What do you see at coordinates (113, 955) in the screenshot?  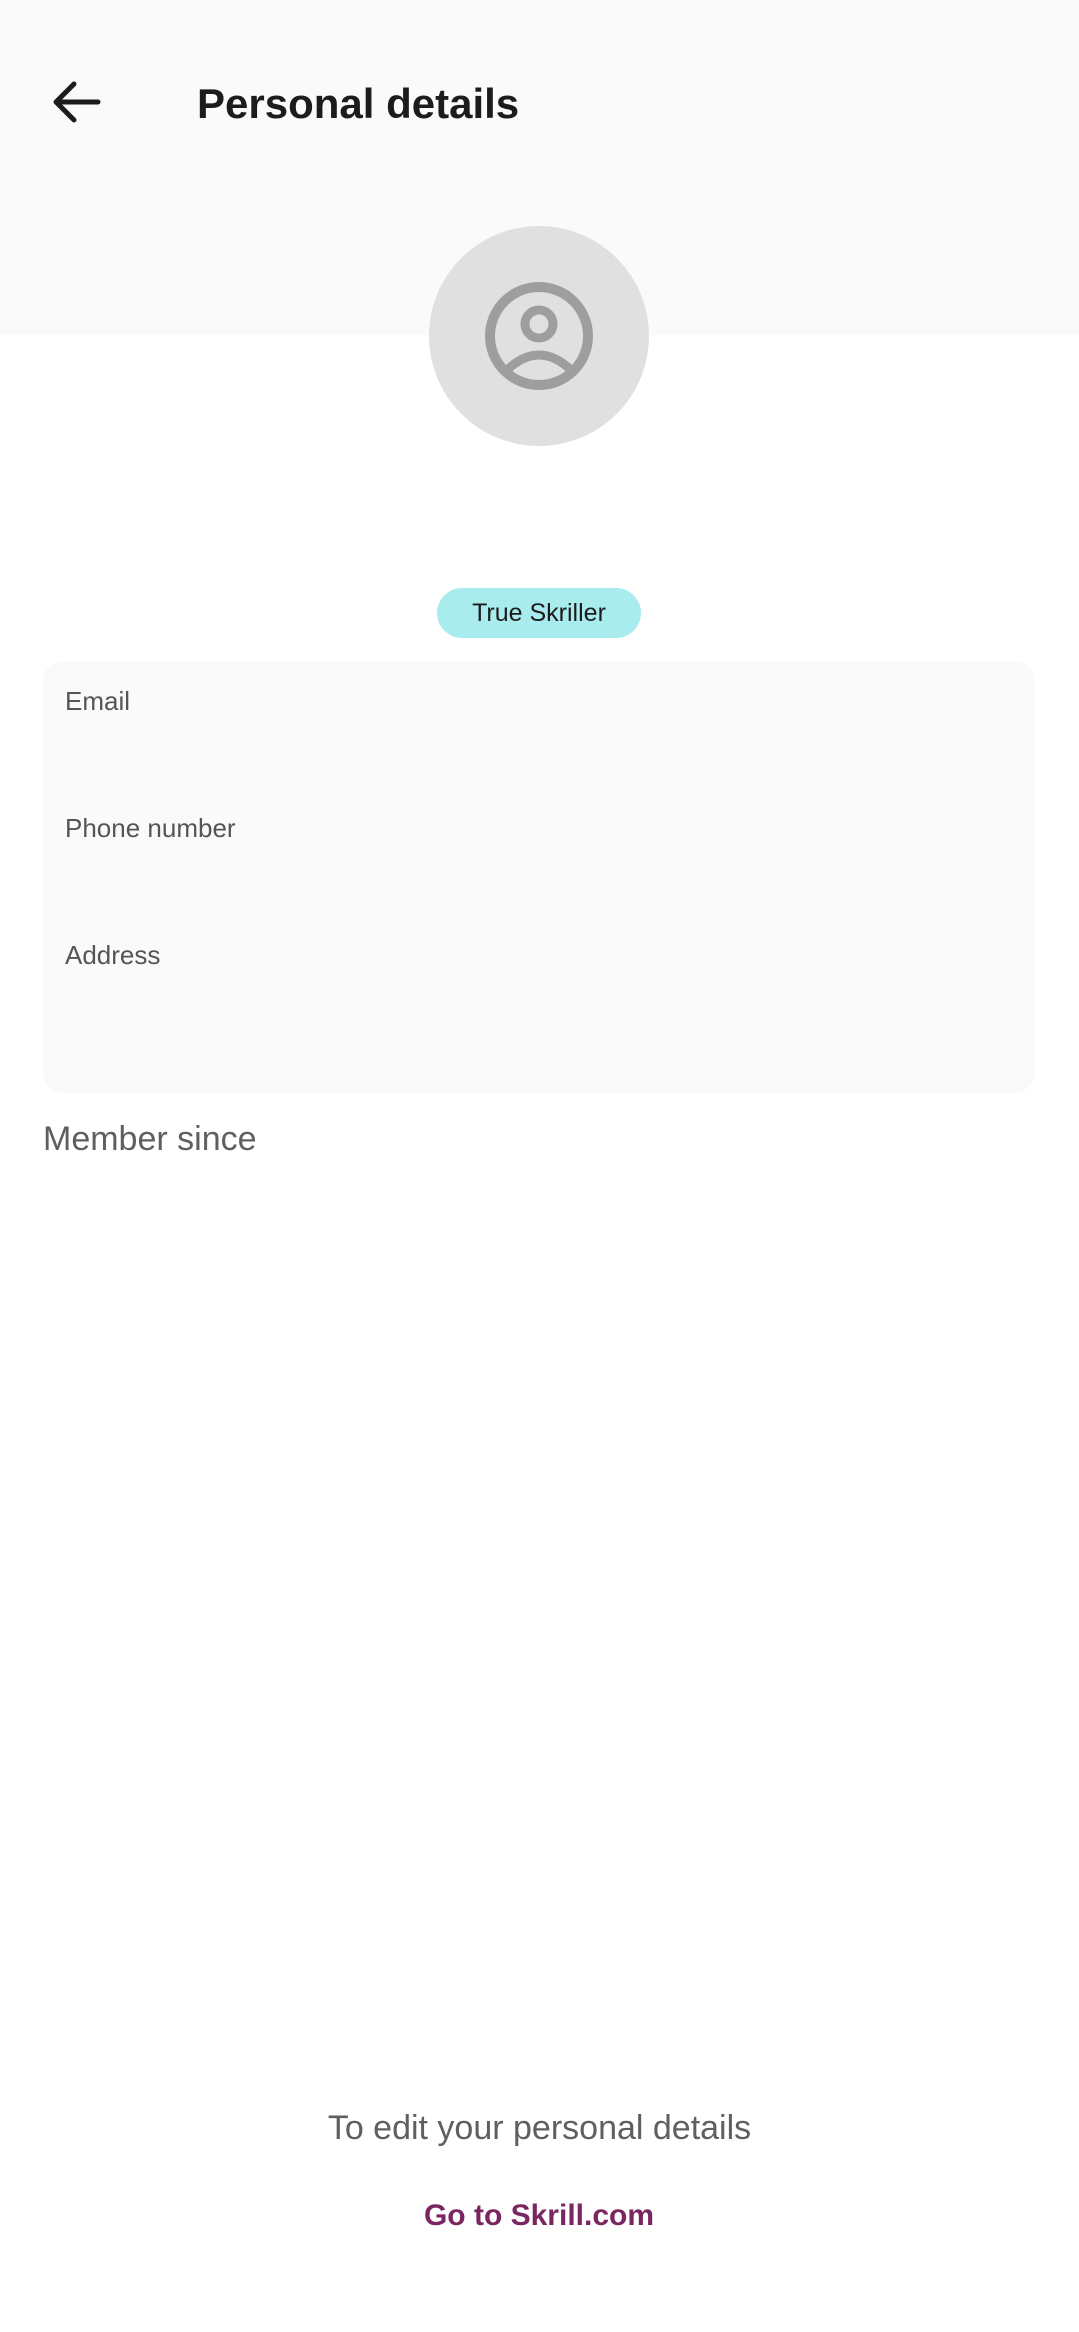 I see `address-label: Address` at bounding box center [113, 955].